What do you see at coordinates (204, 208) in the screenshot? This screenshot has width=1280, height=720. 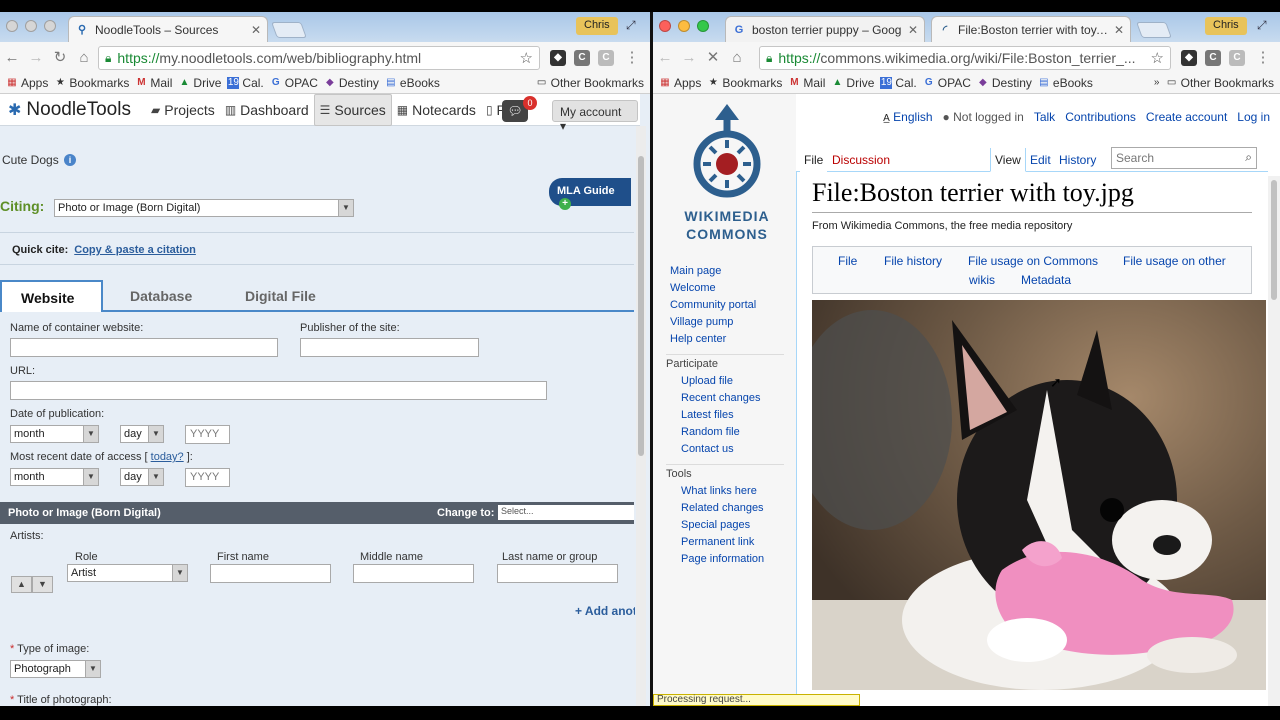 I see `citing-select: Photo or Image (Born Digital) ▼` at bounding box center [204, 208].